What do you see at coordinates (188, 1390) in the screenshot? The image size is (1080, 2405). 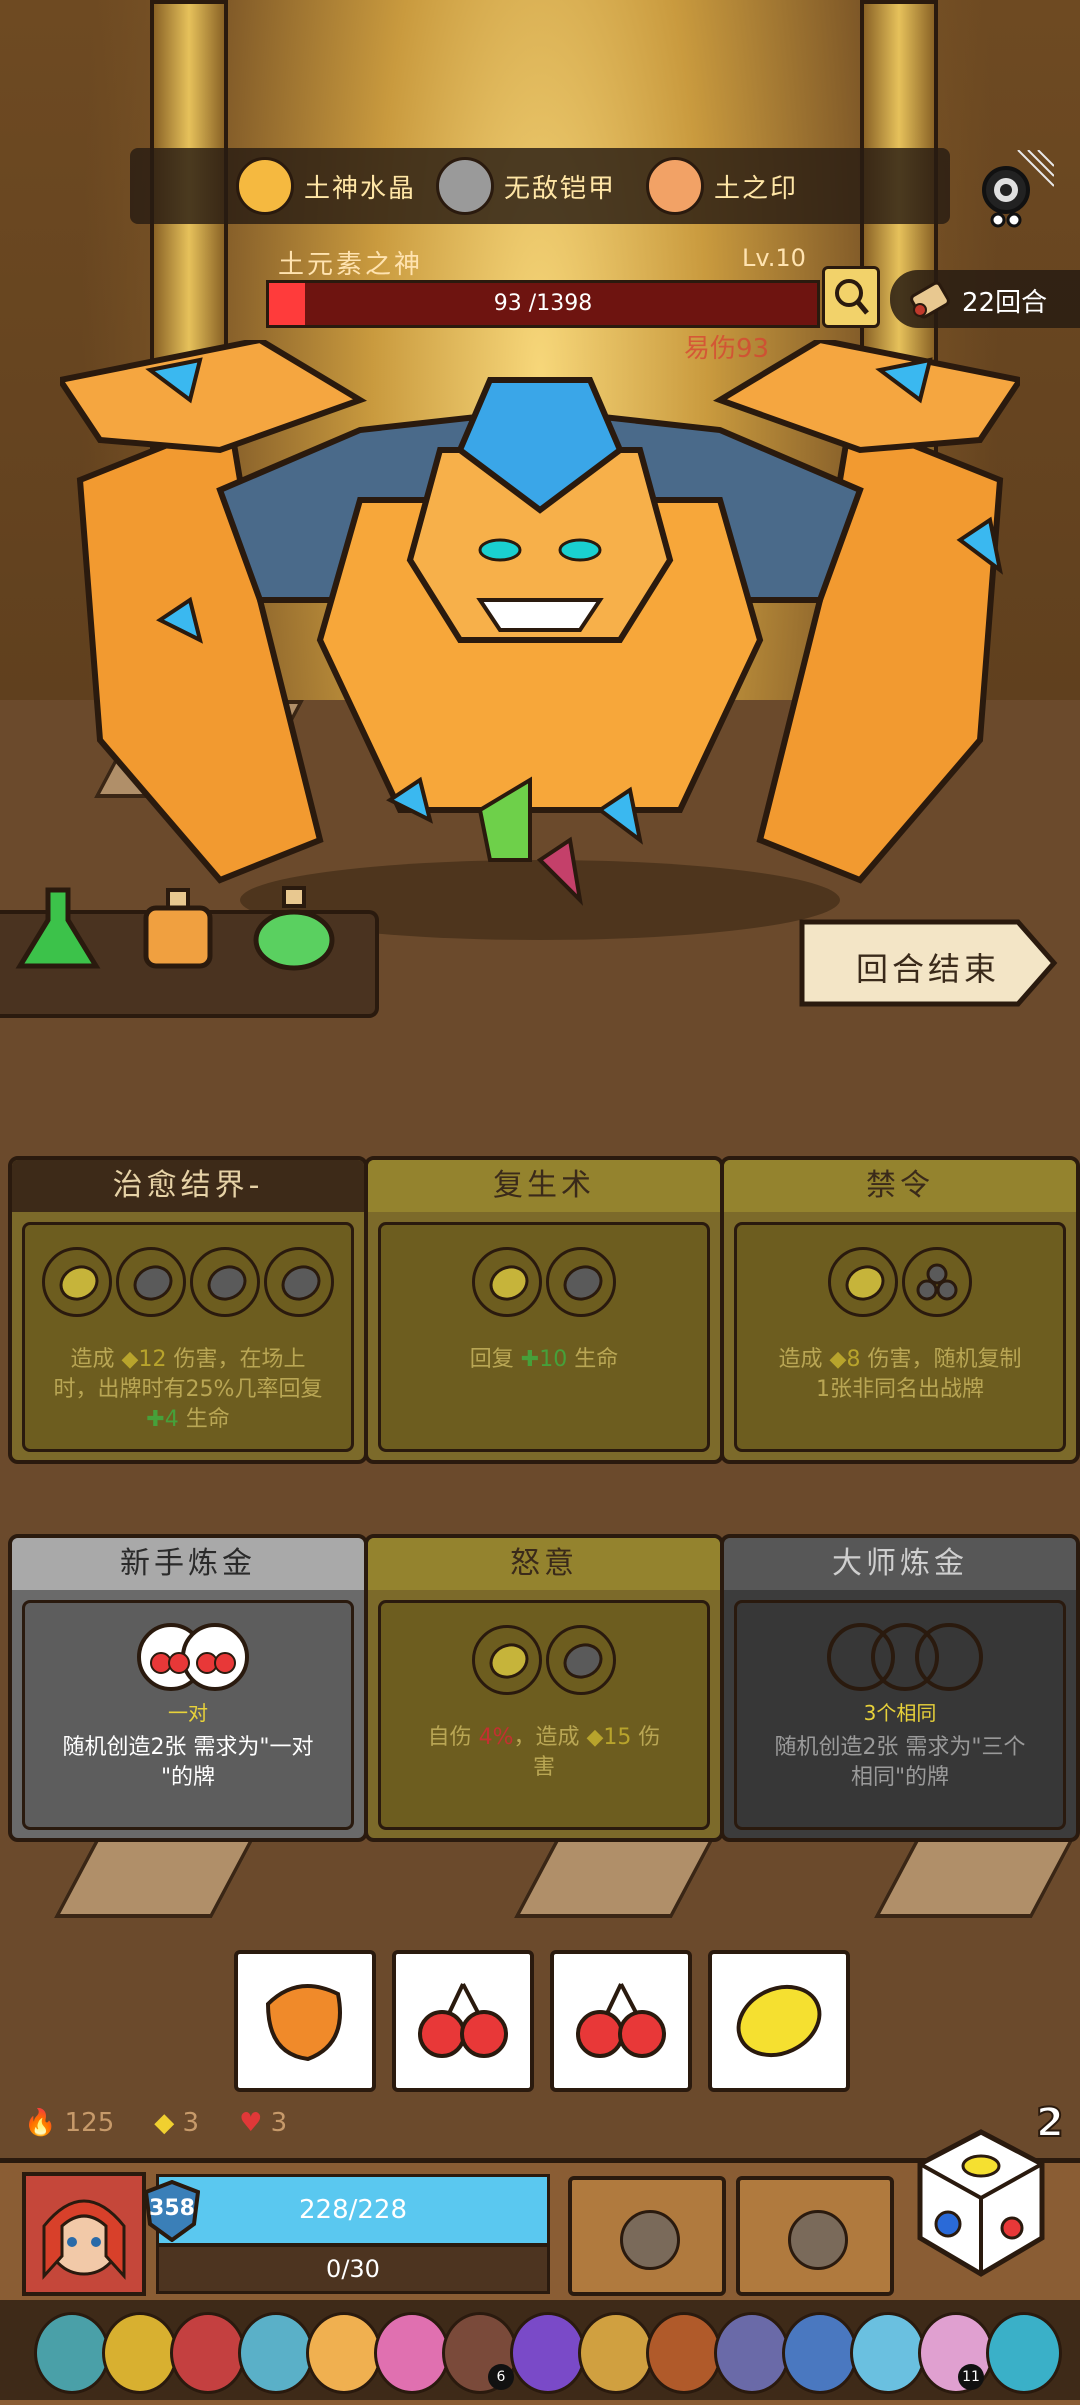 I see `card-description: 造成 ◆12 伤害，在场上 时，出牌时有25%几率回复 ✚4 生命` at bounding box center [188, 1390].